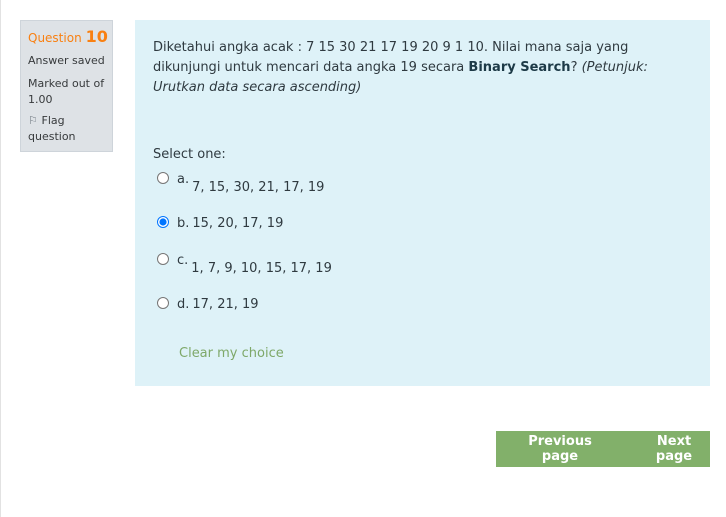 This screenshot has height=517, width=726. Describe the element at coordinates (576, 67) in the screenshot. I see `question-text-after: ?` at that location.